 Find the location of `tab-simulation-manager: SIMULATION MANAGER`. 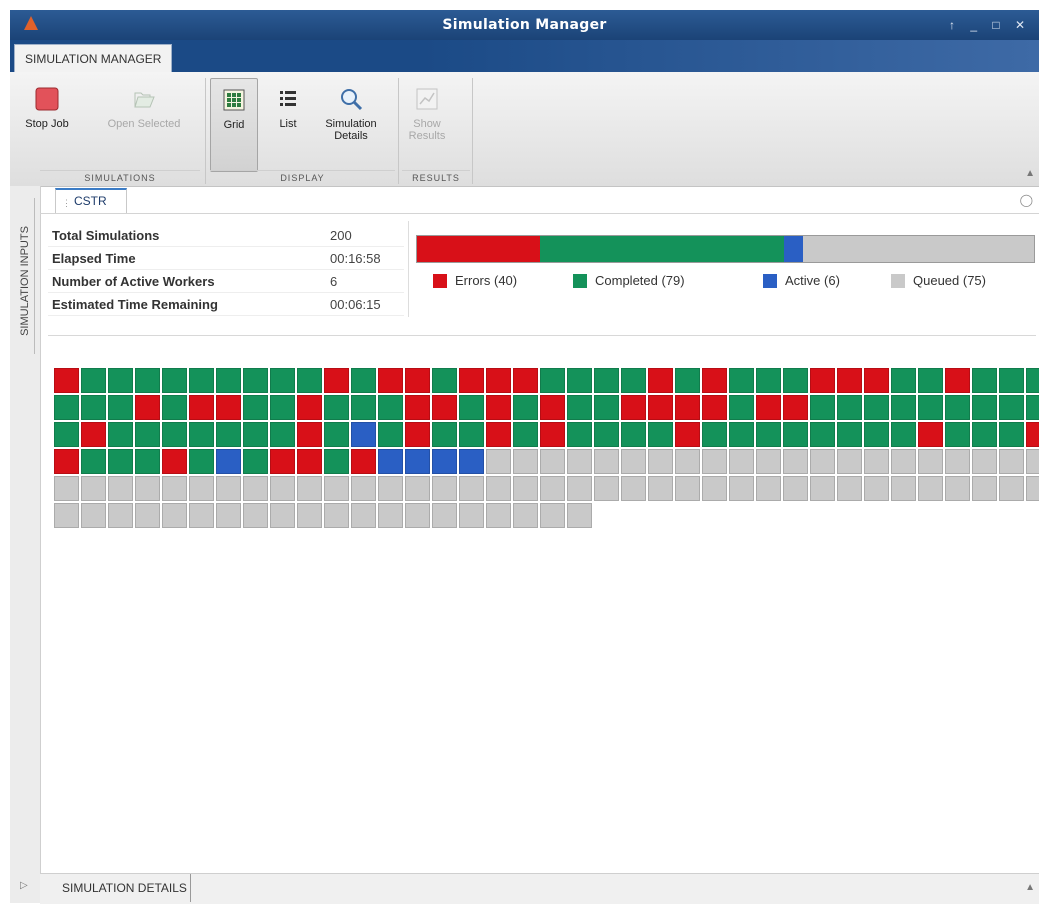

tab-simulation-manager: SIMULATION MANAGER is located at coordinates (93, 58).